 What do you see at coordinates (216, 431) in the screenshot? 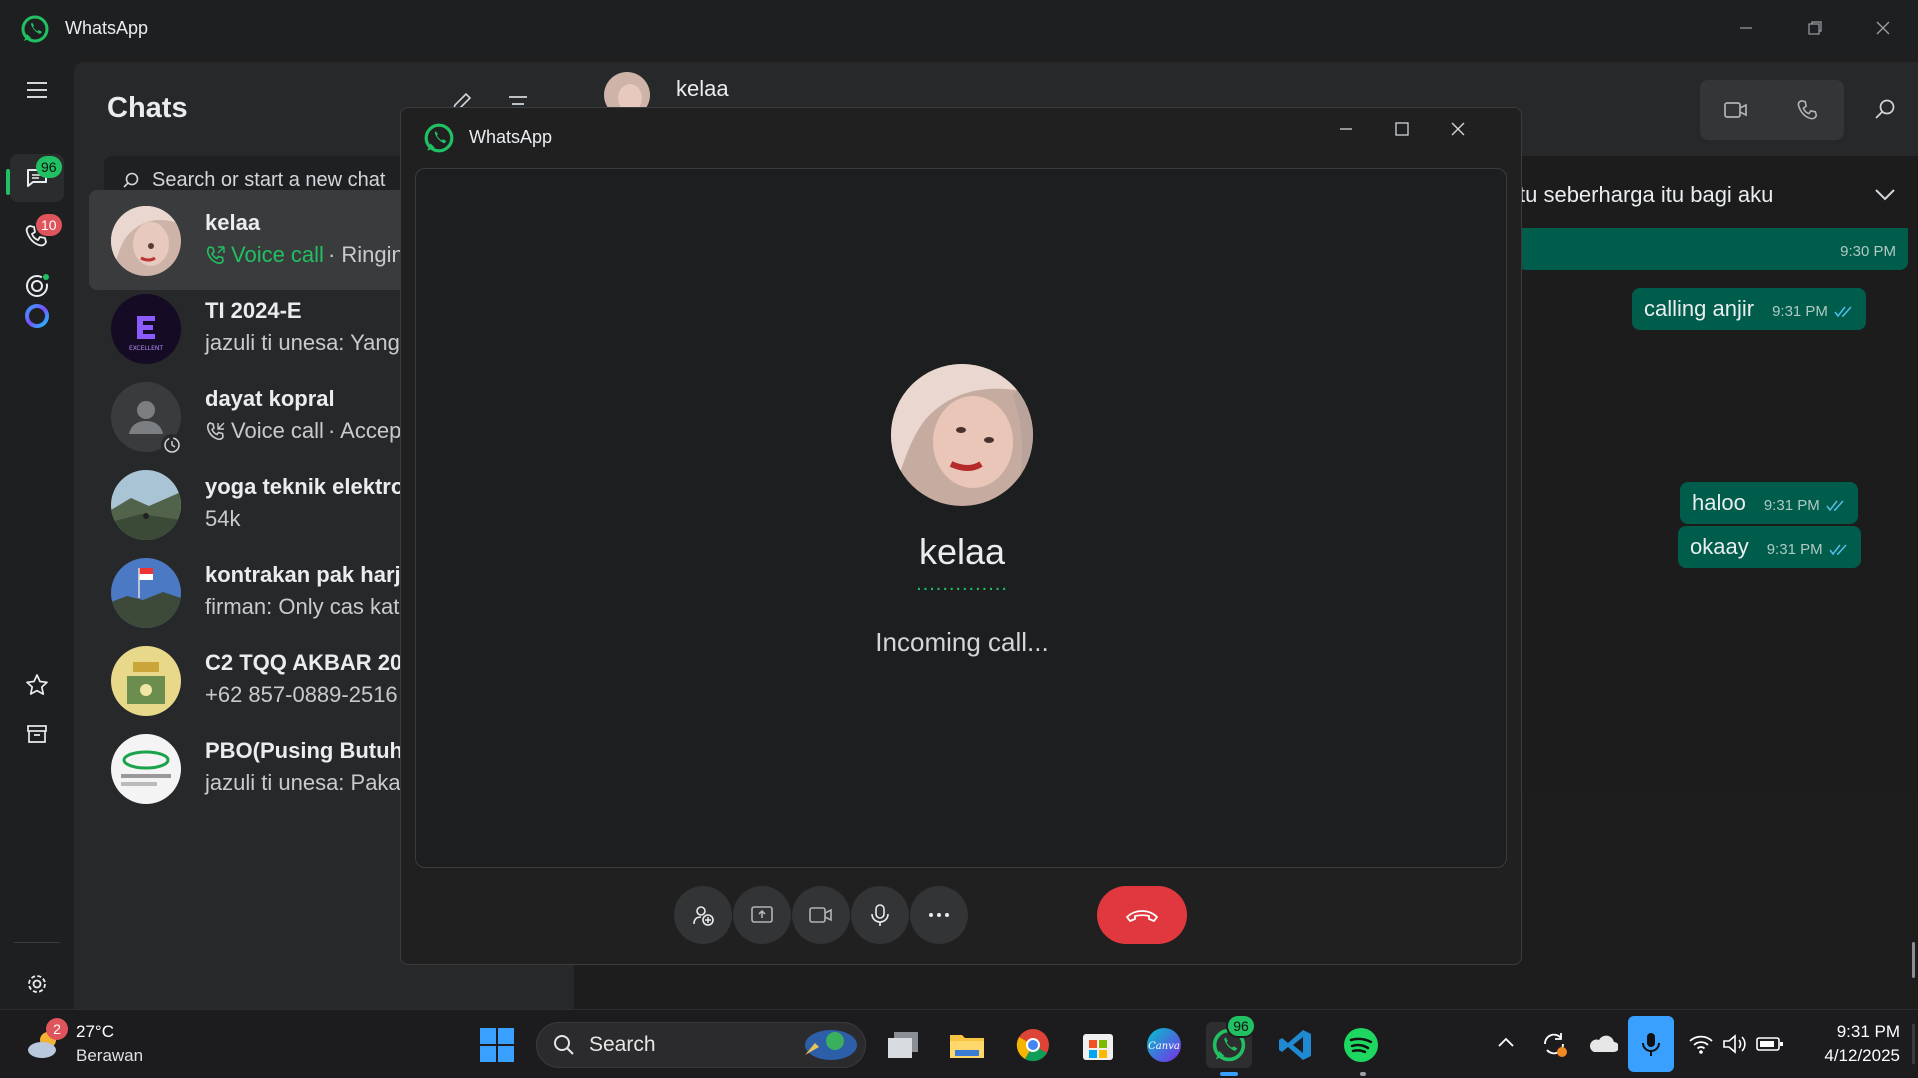
I see `call-icon` at bounding box center [216, 431].